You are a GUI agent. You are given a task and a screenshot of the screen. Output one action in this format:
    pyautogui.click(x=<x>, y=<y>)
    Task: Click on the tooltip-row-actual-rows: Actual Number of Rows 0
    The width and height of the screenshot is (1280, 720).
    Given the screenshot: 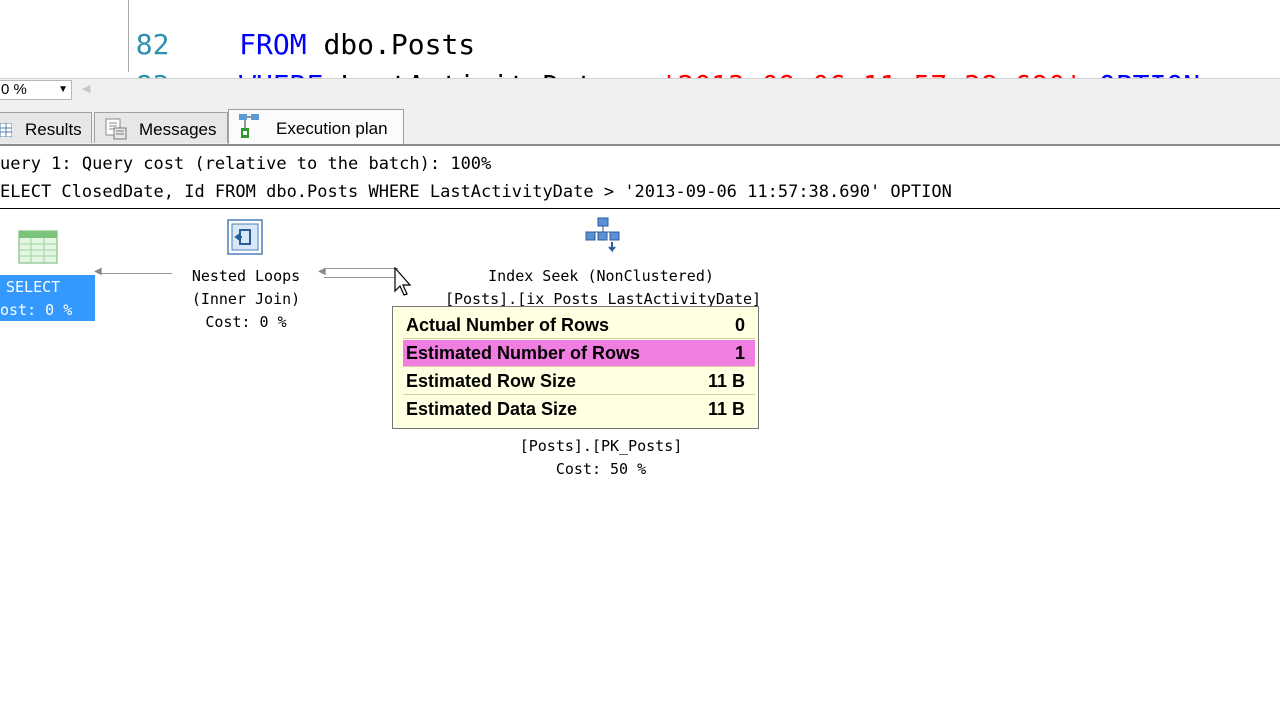 What is the action you would take?
    pyautogui.click(x=579, y=325)
    